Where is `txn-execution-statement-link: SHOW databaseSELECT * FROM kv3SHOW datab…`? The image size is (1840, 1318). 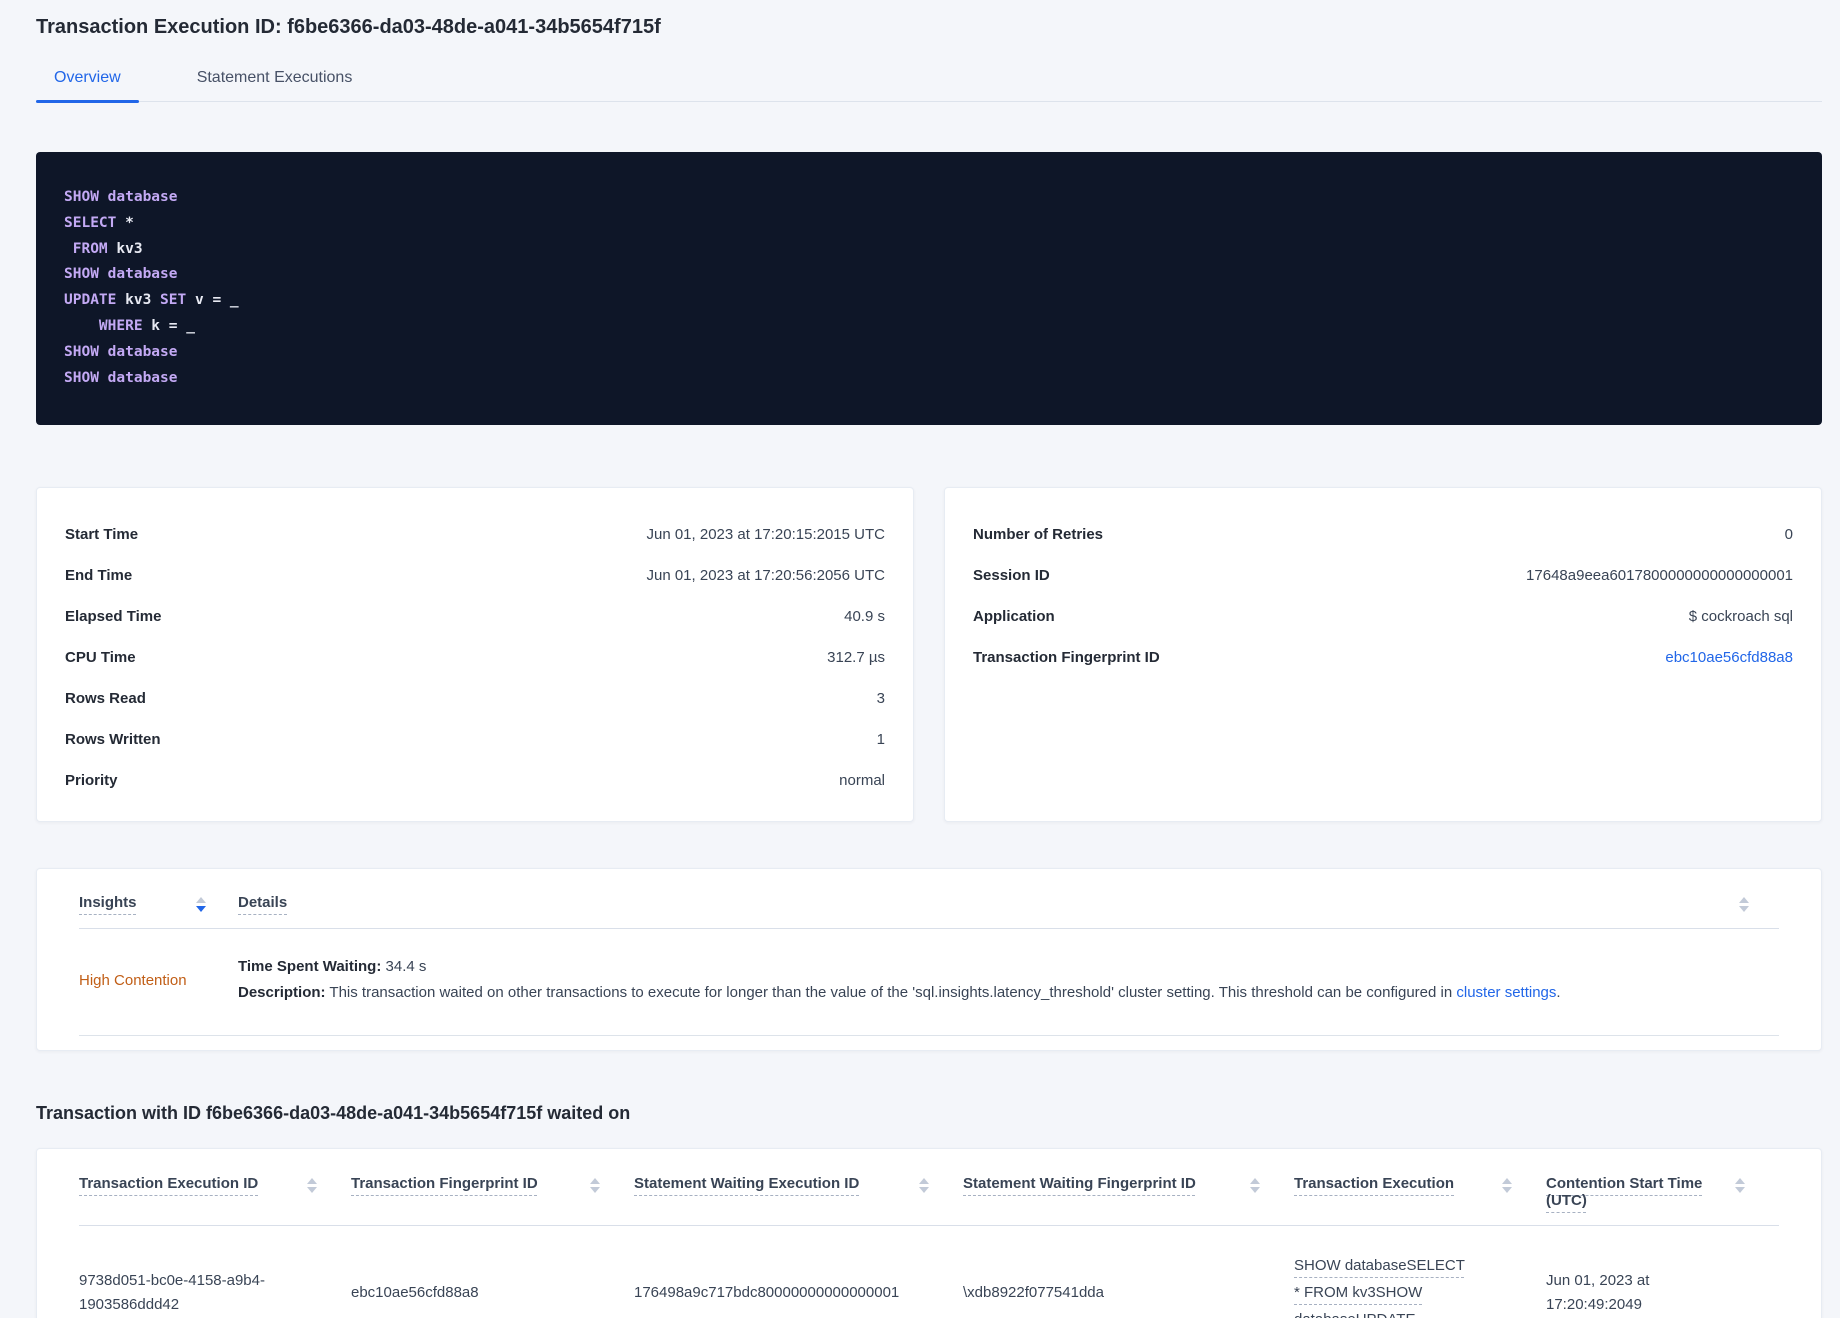 txn-execution-statement-link: SHOW databaseSELECT * FROM kv3SHOW datab… is located at coordinates (1380, 1285).